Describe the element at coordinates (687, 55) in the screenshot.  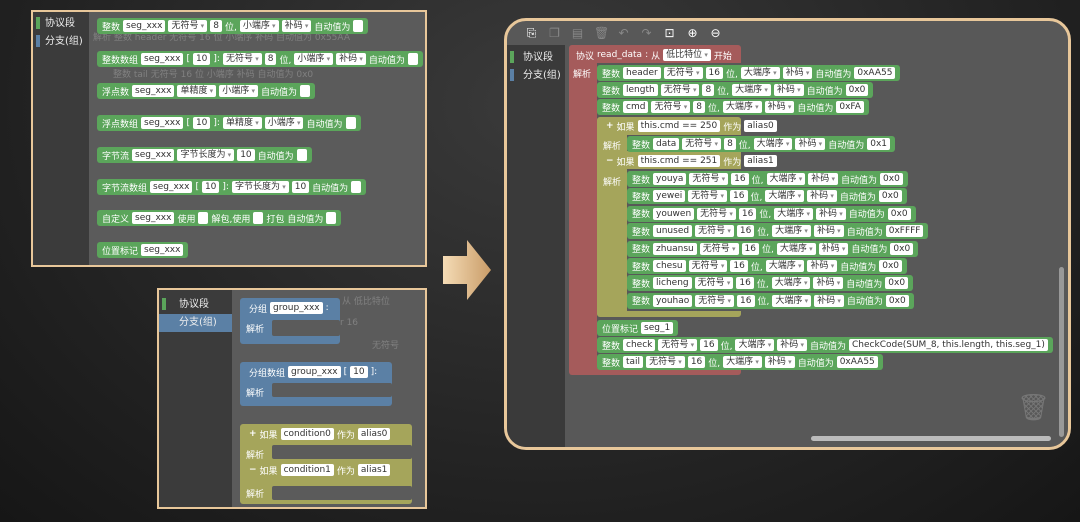
I see `bit-order-dropdown: 低比特位` at that location.